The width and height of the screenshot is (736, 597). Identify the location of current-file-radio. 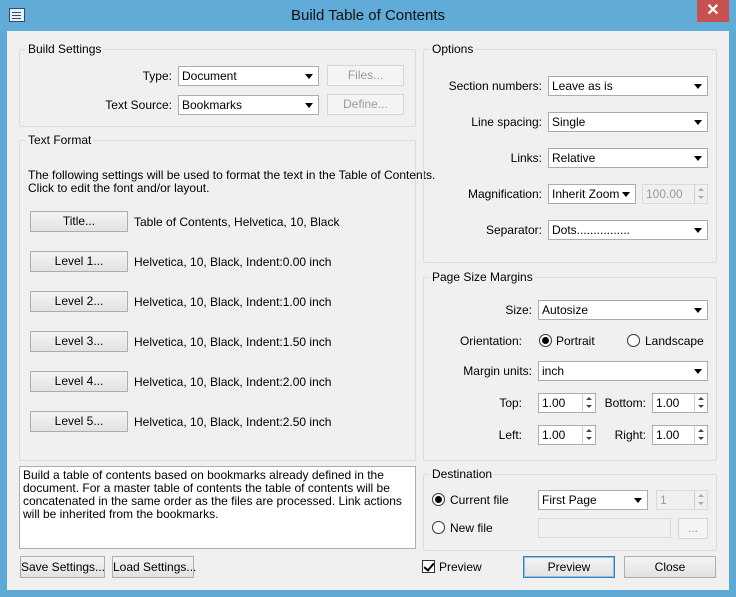
(438, 499).